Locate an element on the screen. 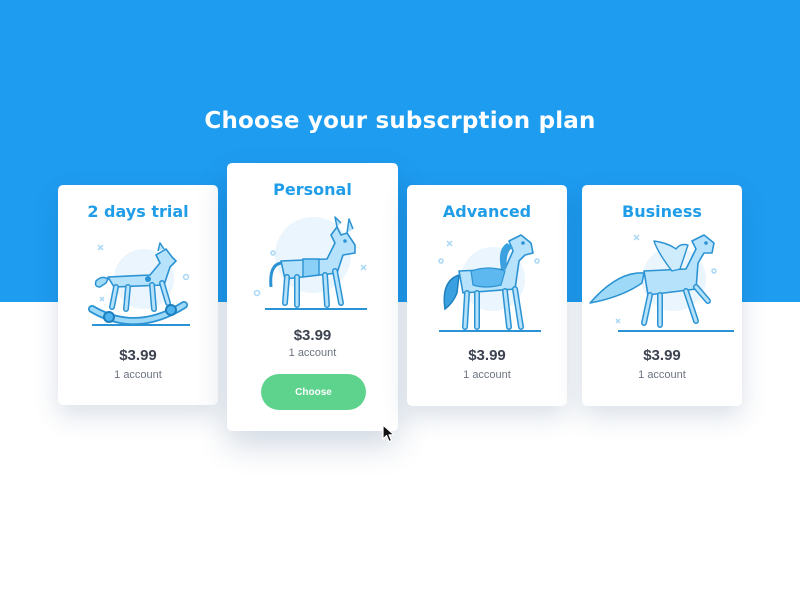  plan-name: Advanced is located at coordinates (487, 211).